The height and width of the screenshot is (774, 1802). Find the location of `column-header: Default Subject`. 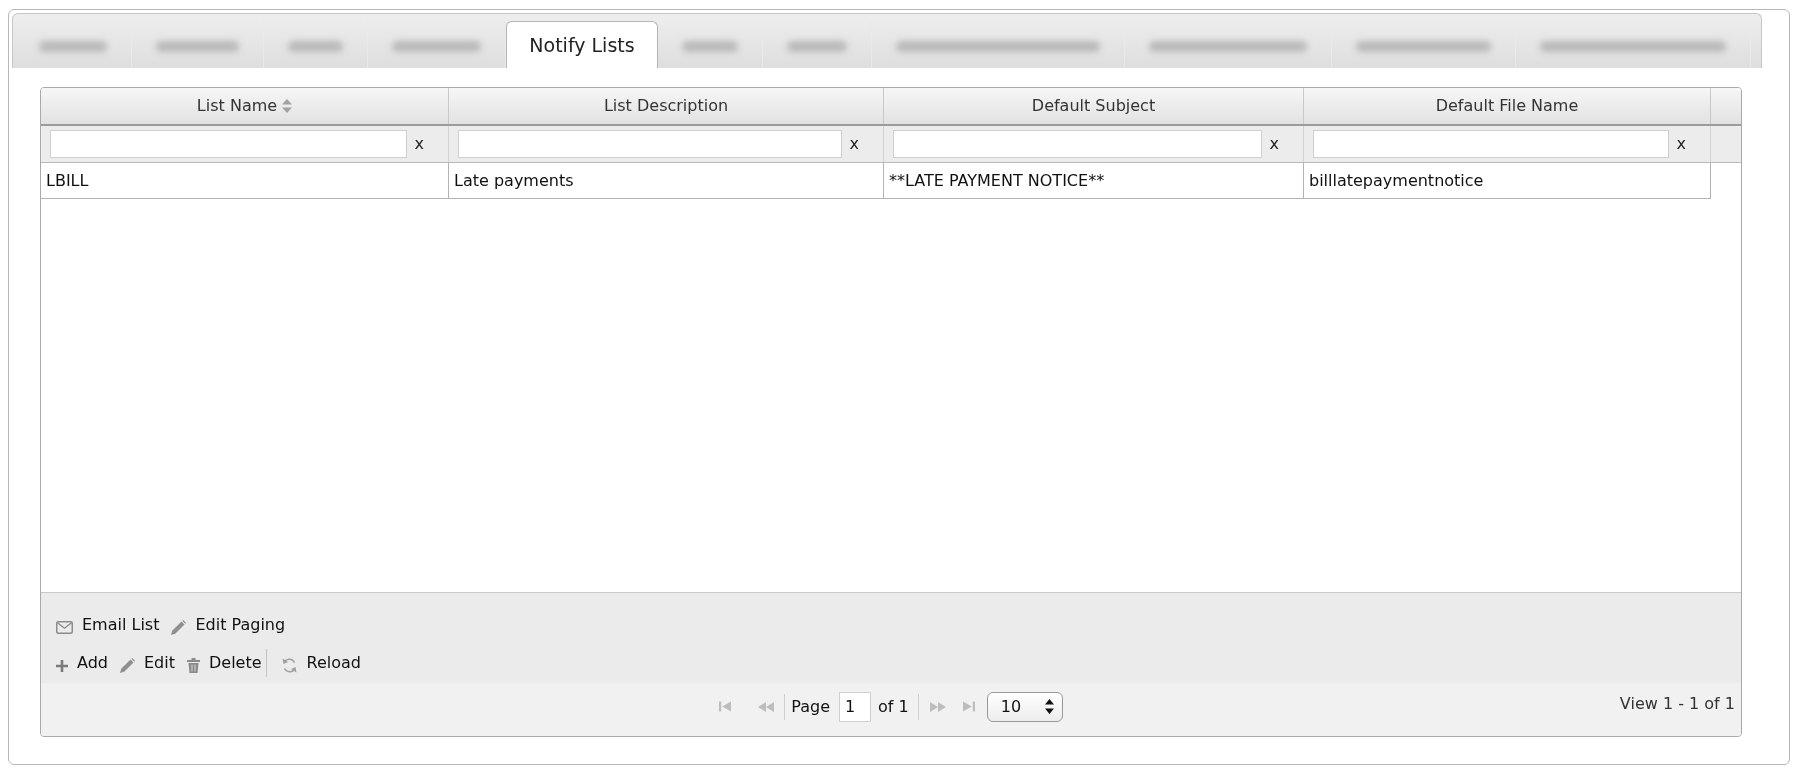

column-header: Default Subject is located at coordinates (1094, 106).